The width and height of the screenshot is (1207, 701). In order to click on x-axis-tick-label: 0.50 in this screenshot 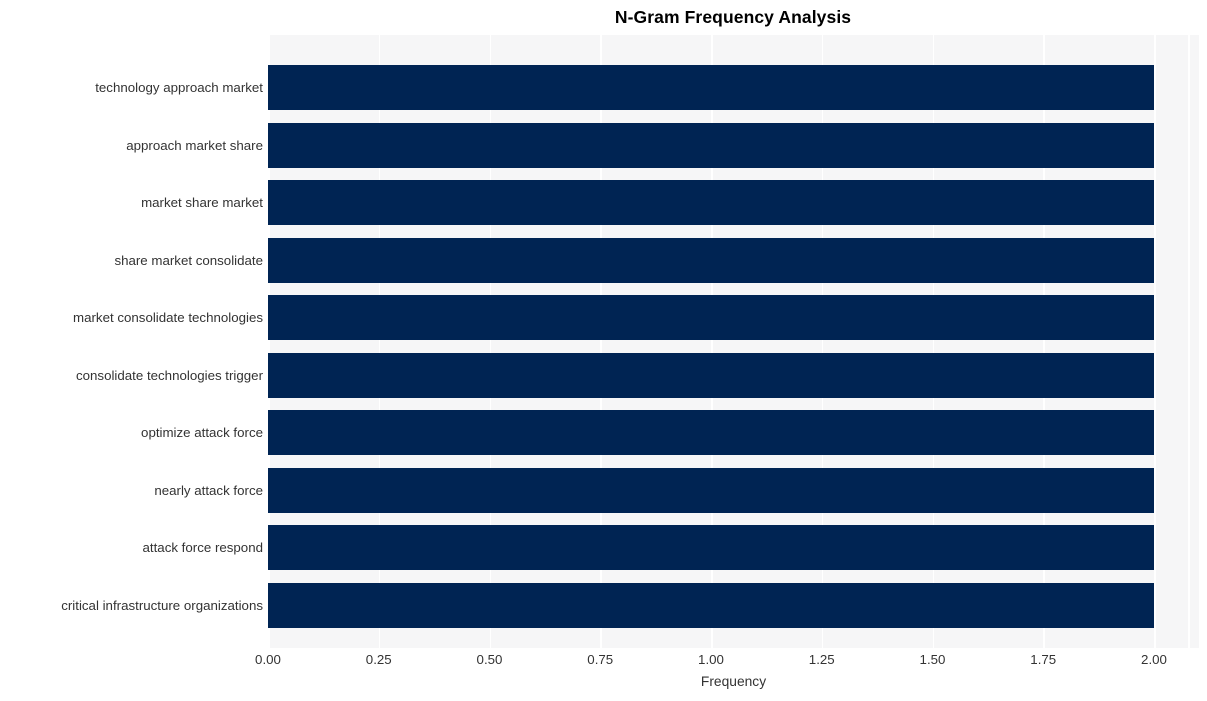, I will do `click(489, 659)`.